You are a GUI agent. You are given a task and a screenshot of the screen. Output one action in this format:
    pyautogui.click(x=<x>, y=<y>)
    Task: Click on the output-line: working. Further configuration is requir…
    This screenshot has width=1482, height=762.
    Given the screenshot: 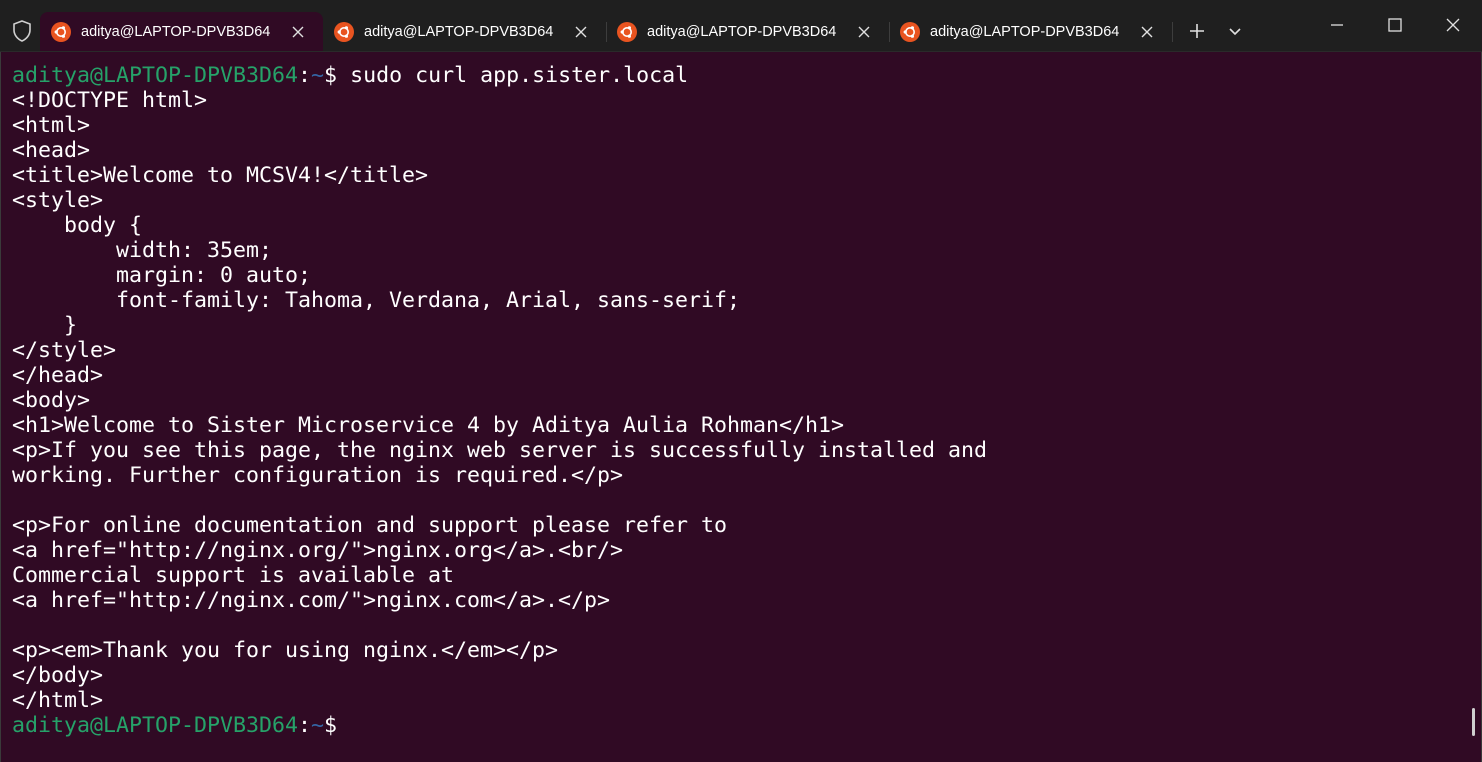 What is the action you would take?
    pyautogui.click(x=318, y=475)
    